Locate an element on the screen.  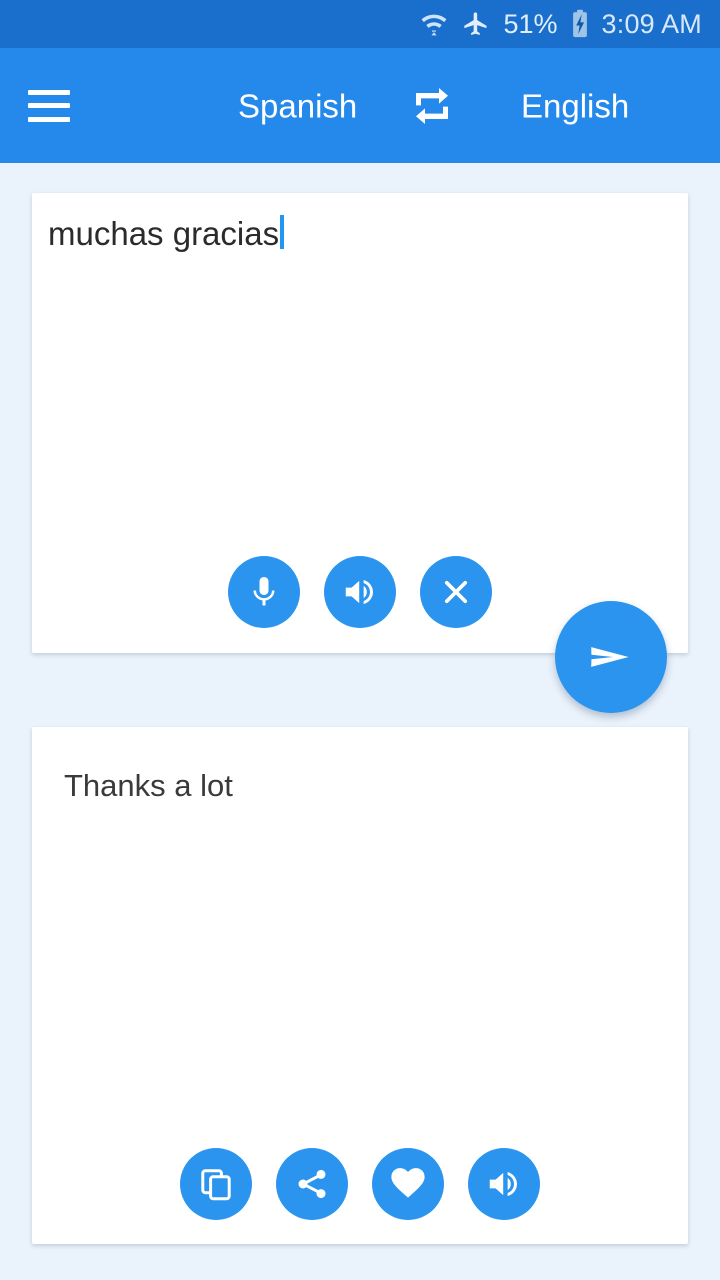
copy-button is located at coordinates (216, 1184).